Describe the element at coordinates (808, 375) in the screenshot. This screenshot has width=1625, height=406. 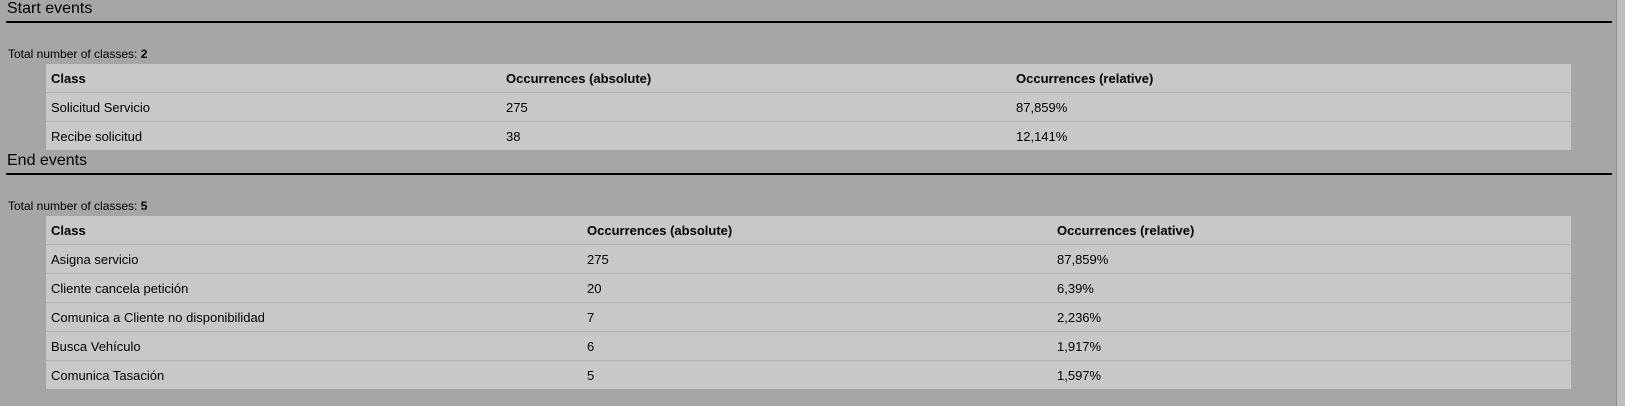
I see `table-row: Comunica Tasación 5 1,597%` at that location.